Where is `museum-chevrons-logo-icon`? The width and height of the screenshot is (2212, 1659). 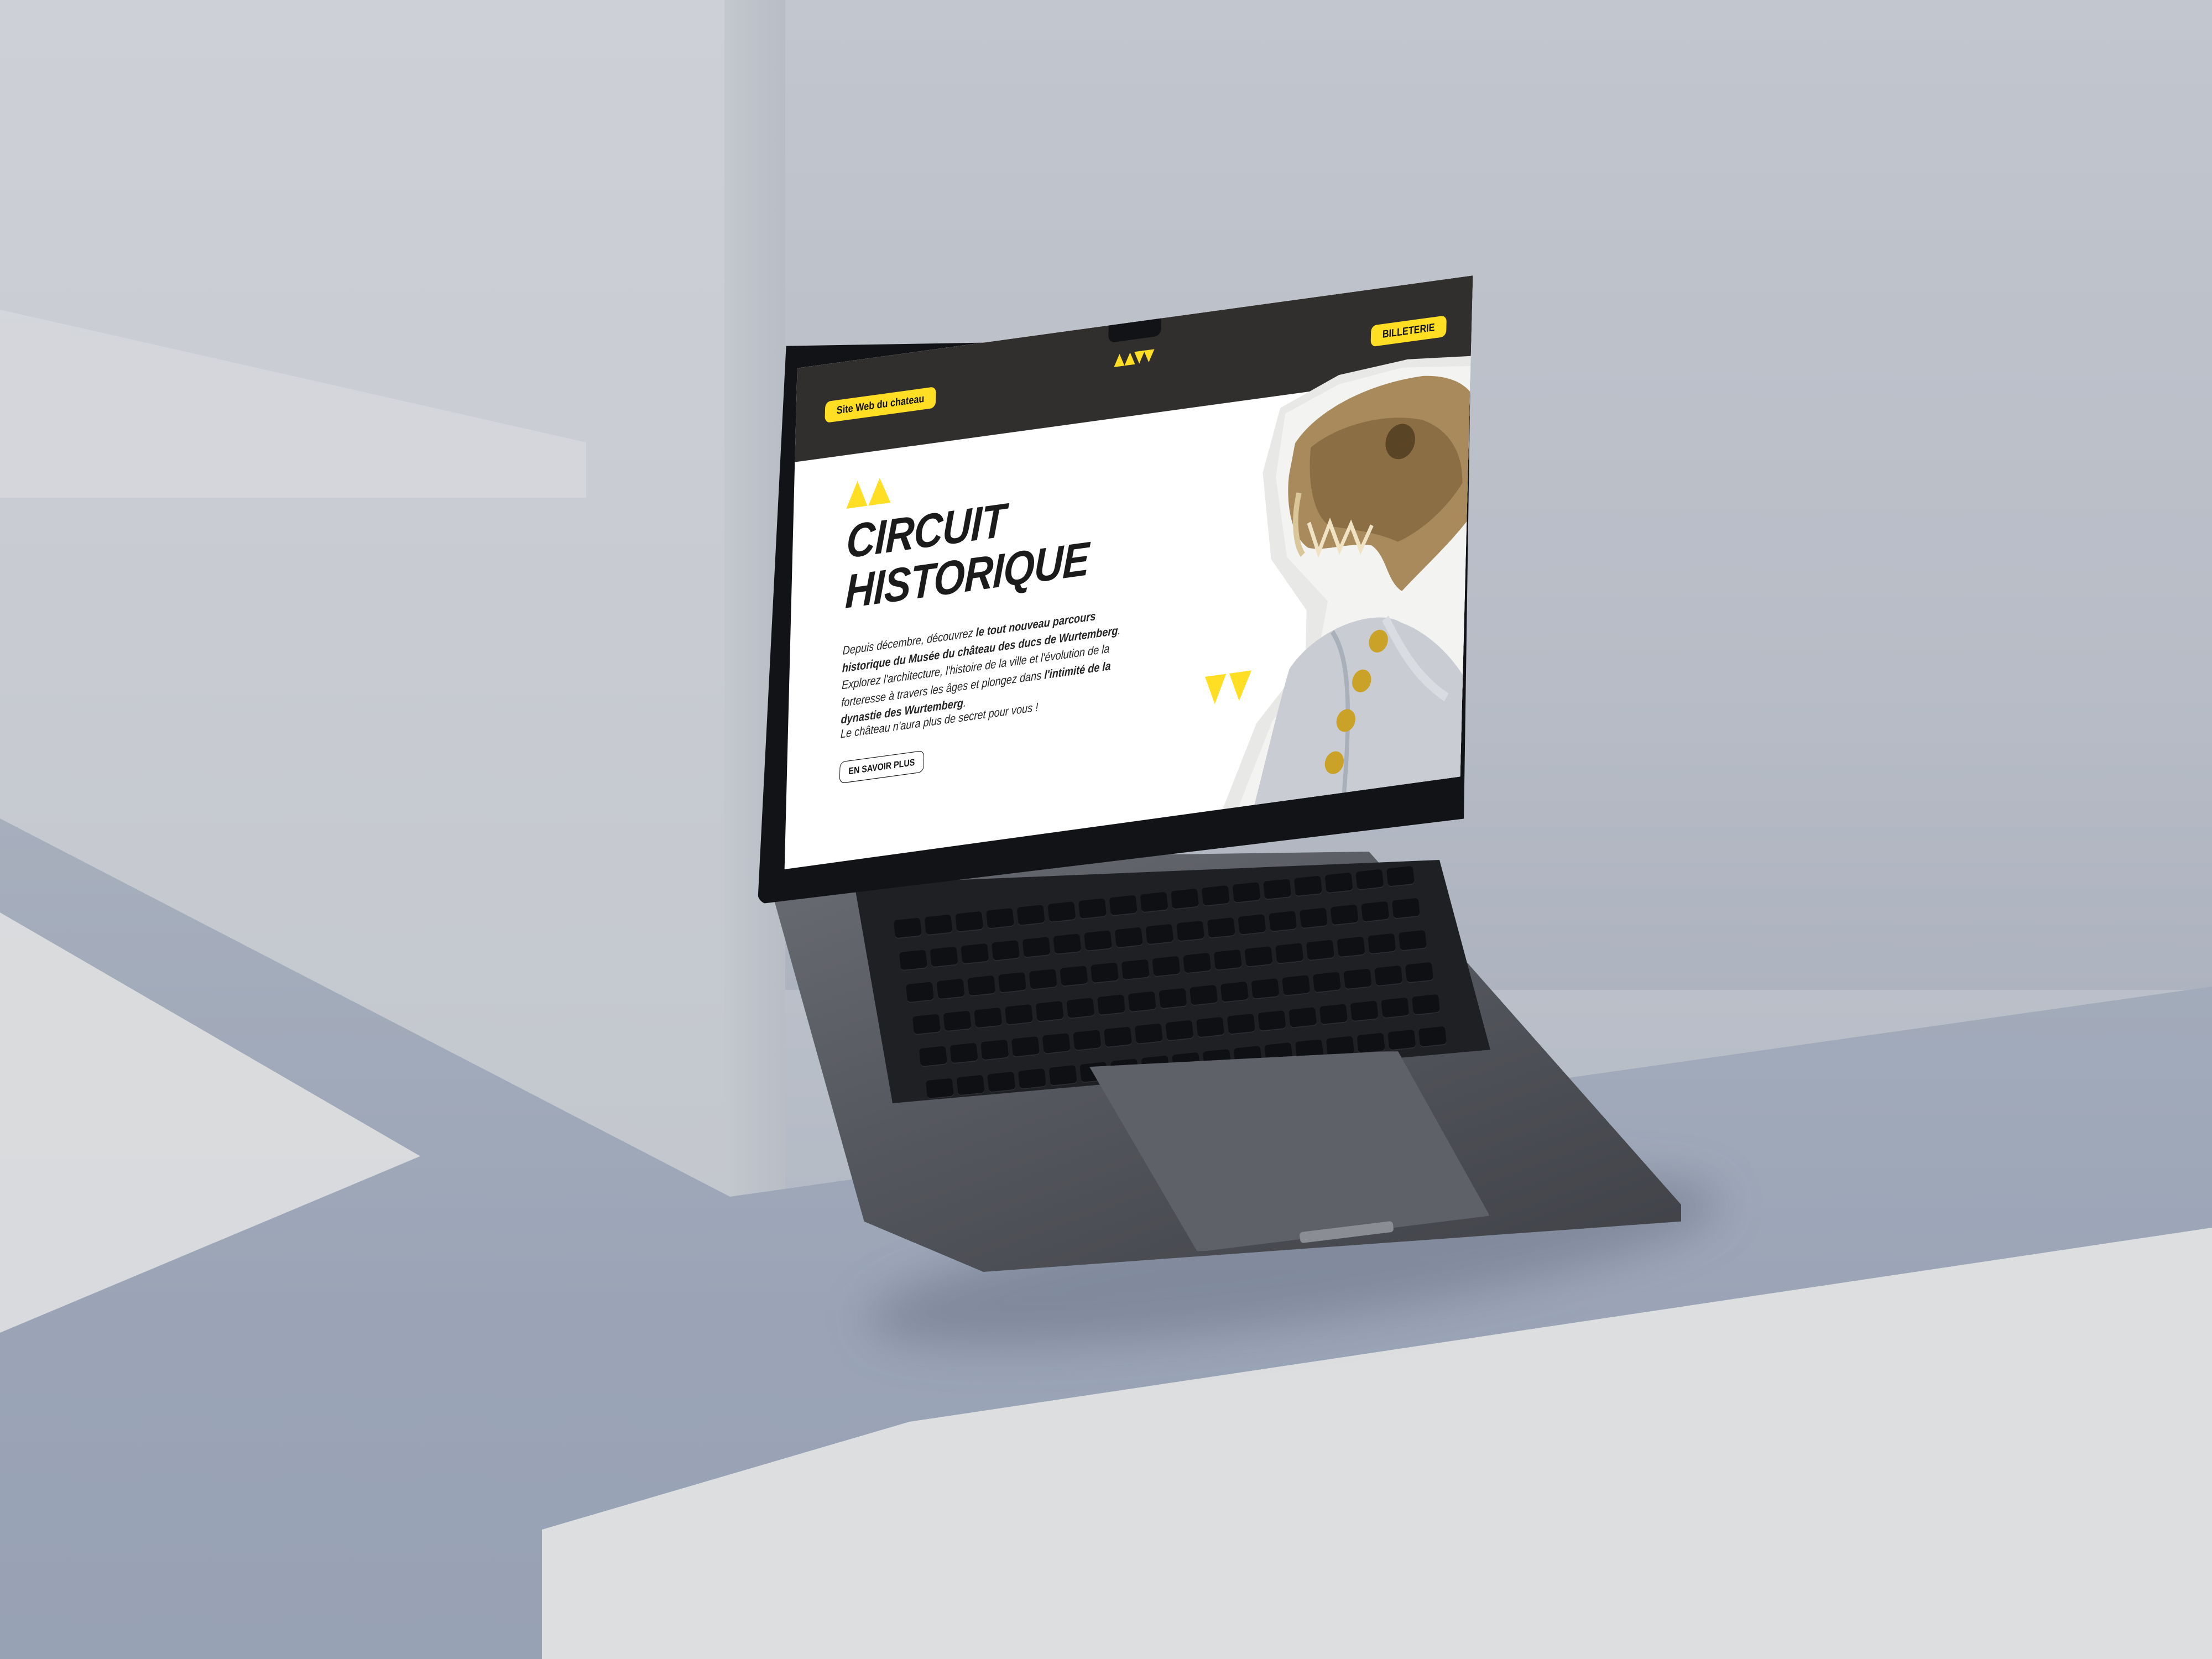 museum-chevrons-logo-icon is located at coordinates (1134, 357).